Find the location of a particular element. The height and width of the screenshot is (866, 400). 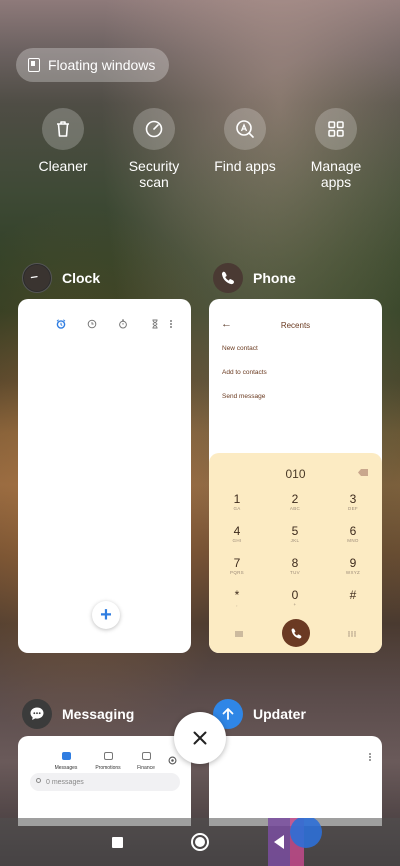

security-scan-icon is located at coordinates (154, 129).